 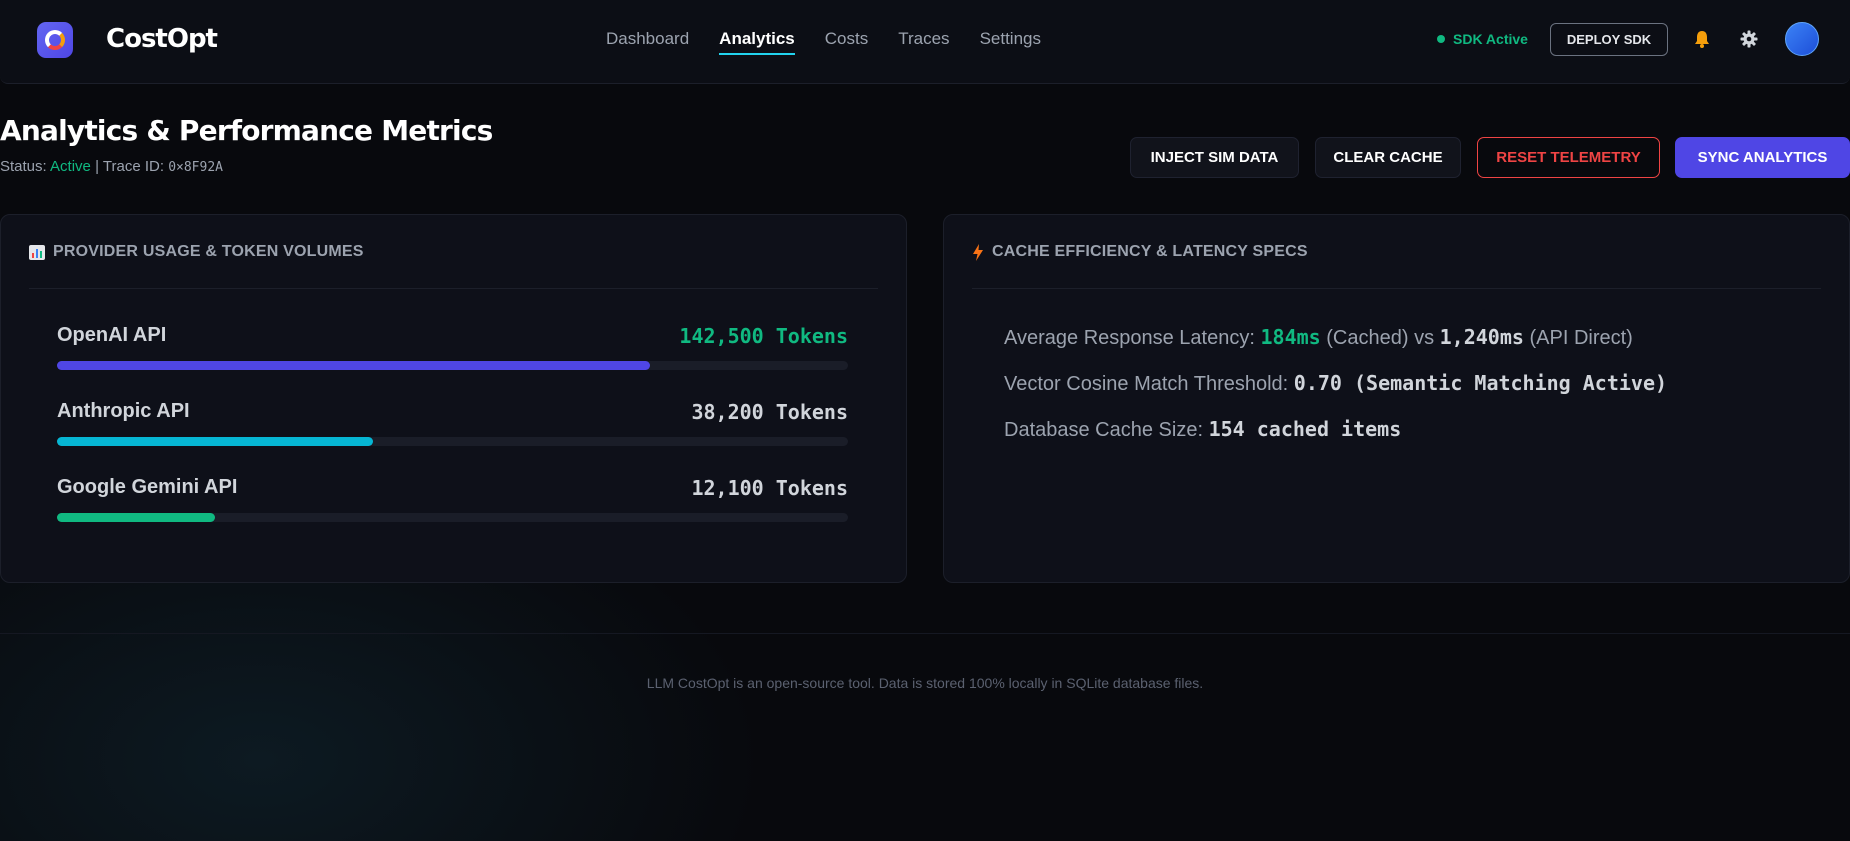 I want to click on direct-label: (API Direct), so click(x=1581, y=338).